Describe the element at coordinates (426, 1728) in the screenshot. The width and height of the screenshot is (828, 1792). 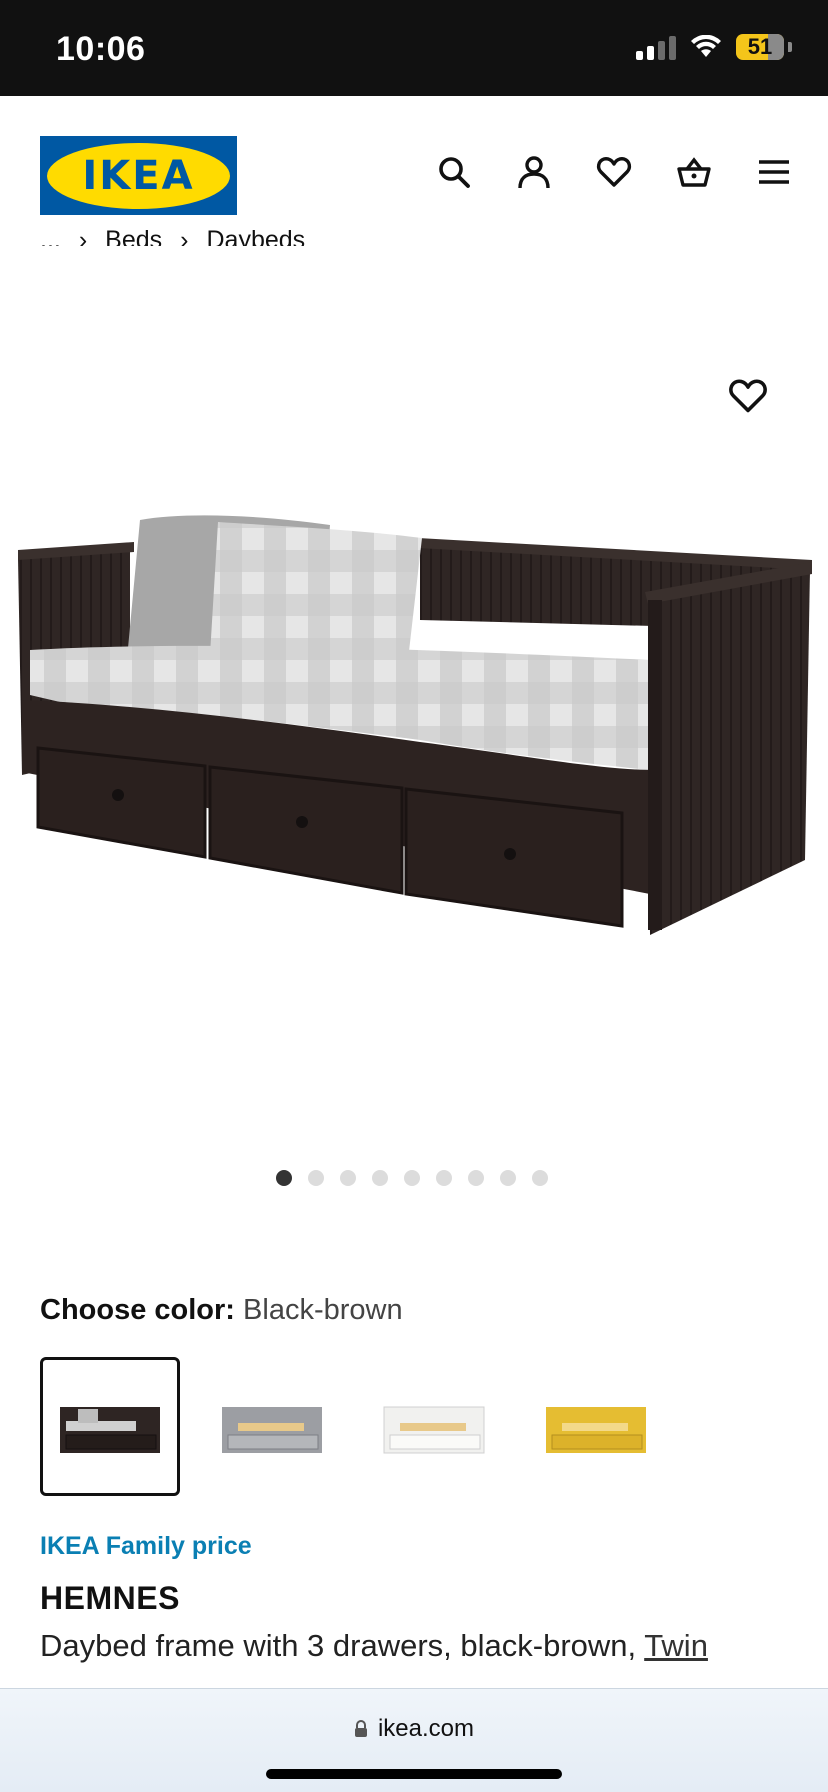
I see `url-text: ikea.com` at that location.